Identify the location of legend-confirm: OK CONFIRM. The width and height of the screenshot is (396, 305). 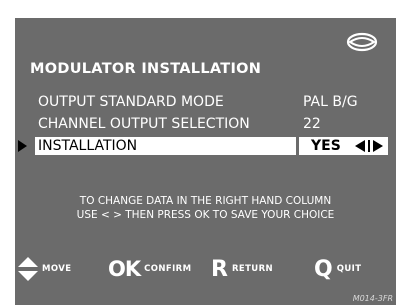
(149, 269).